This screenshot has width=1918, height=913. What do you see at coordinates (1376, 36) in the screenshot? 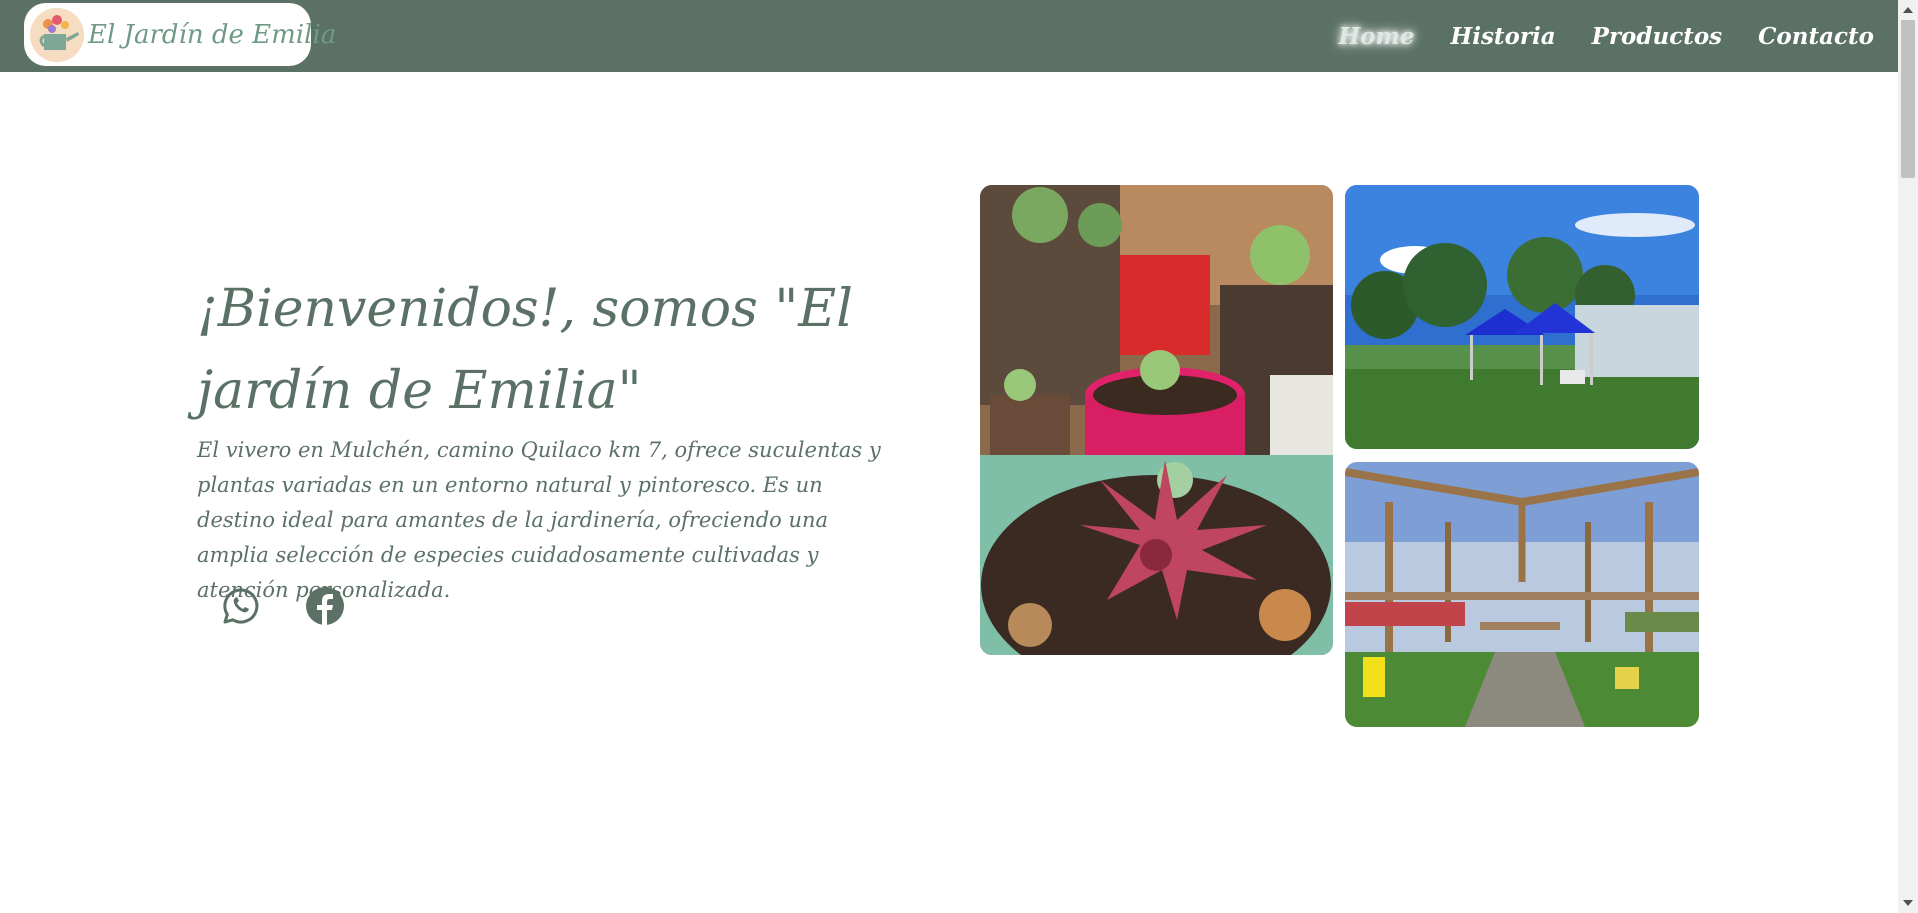
I see `nav-home: Home` at bounding box center [1376, 36].